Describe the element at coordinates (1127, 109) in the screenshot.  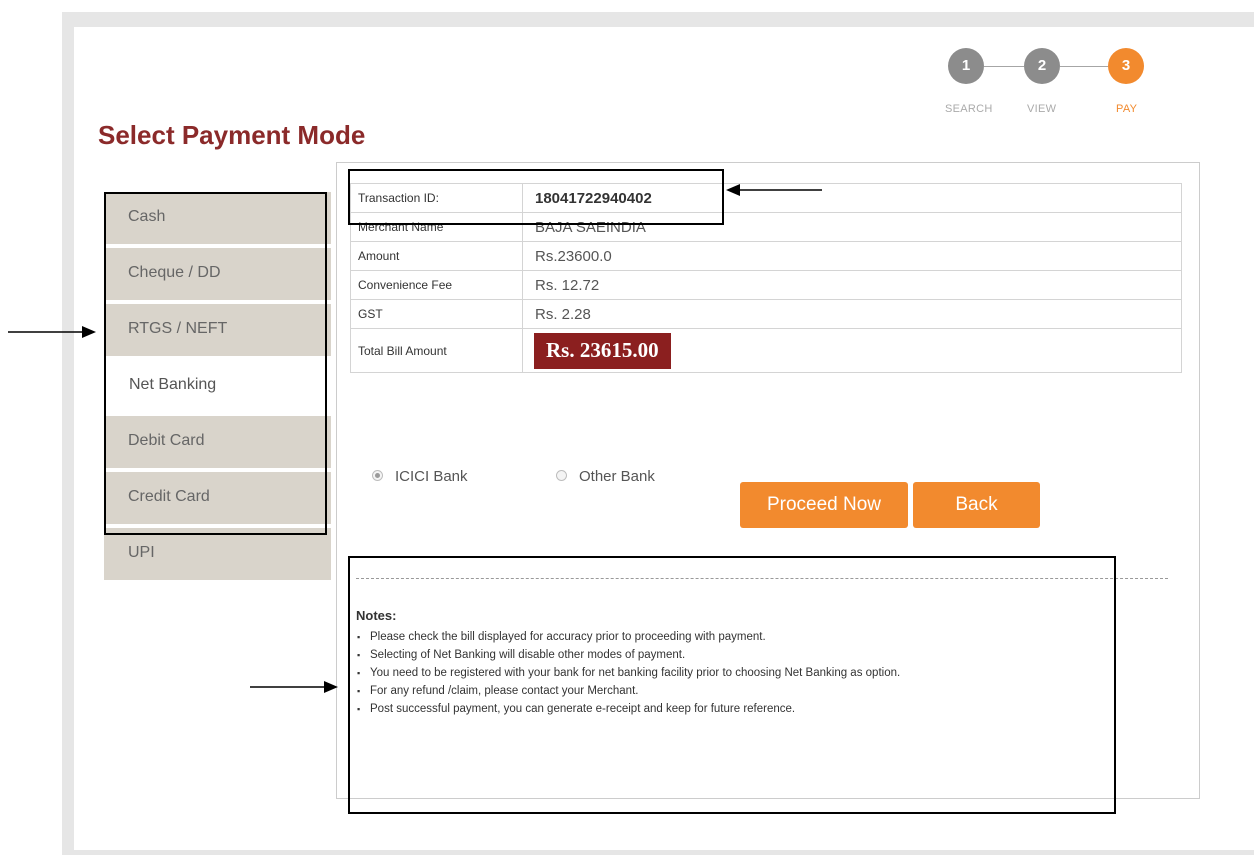
I see `step-3-label: PAY` at that location.